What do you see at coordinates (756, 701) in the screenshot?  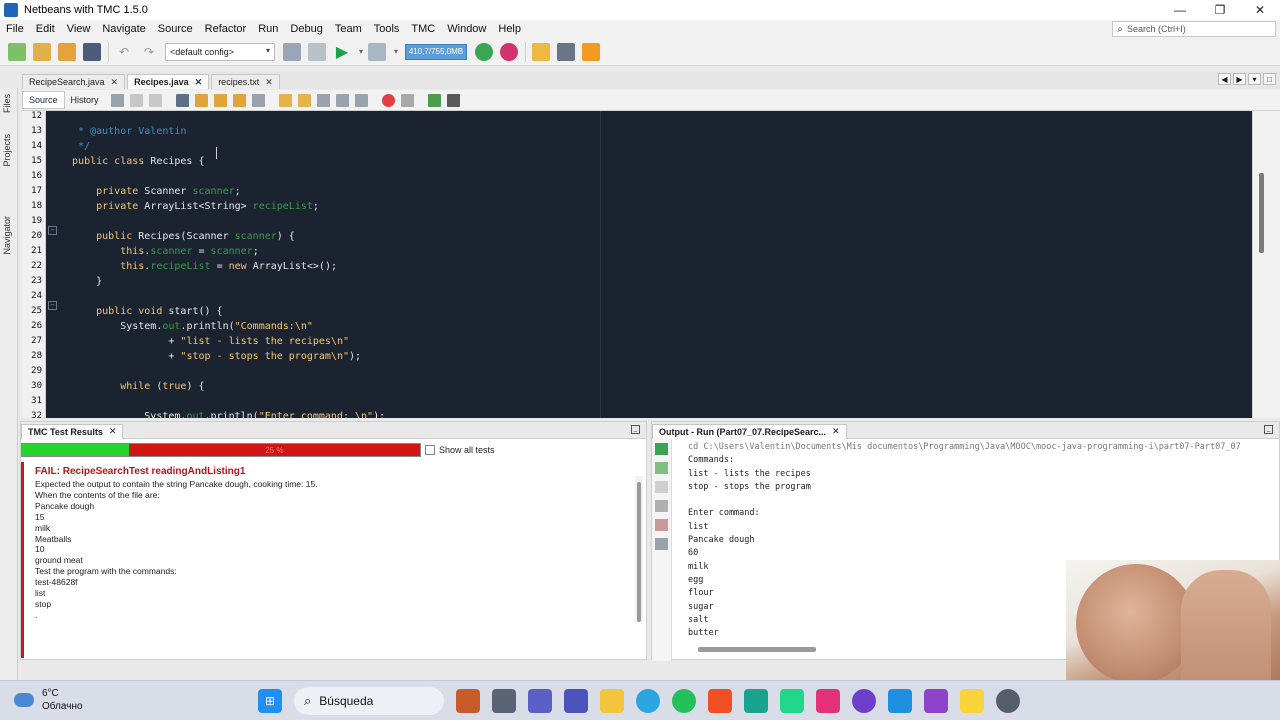 I see `netbeans-taskbar-icon` at bounding box center [756, 701].